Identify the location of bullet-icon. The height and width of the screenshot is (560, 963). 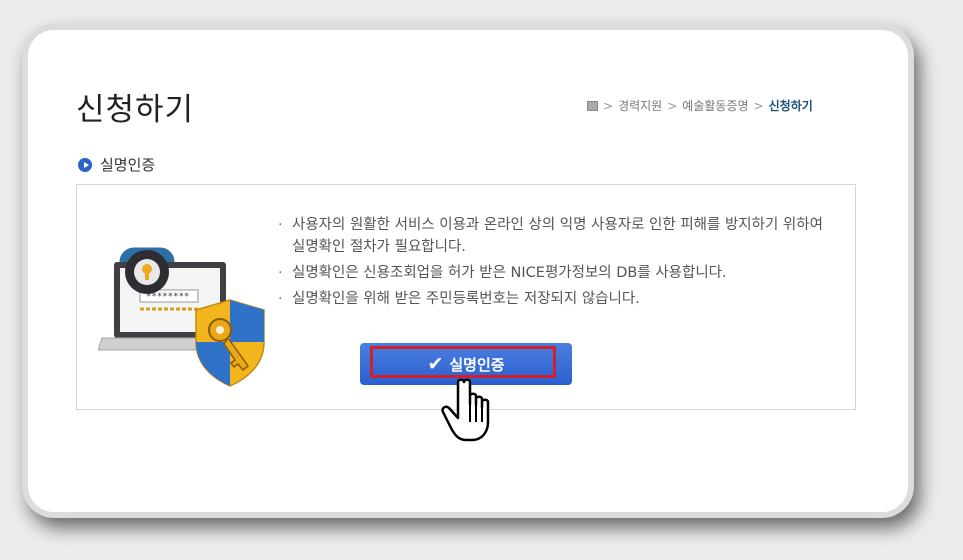
(85, 164).